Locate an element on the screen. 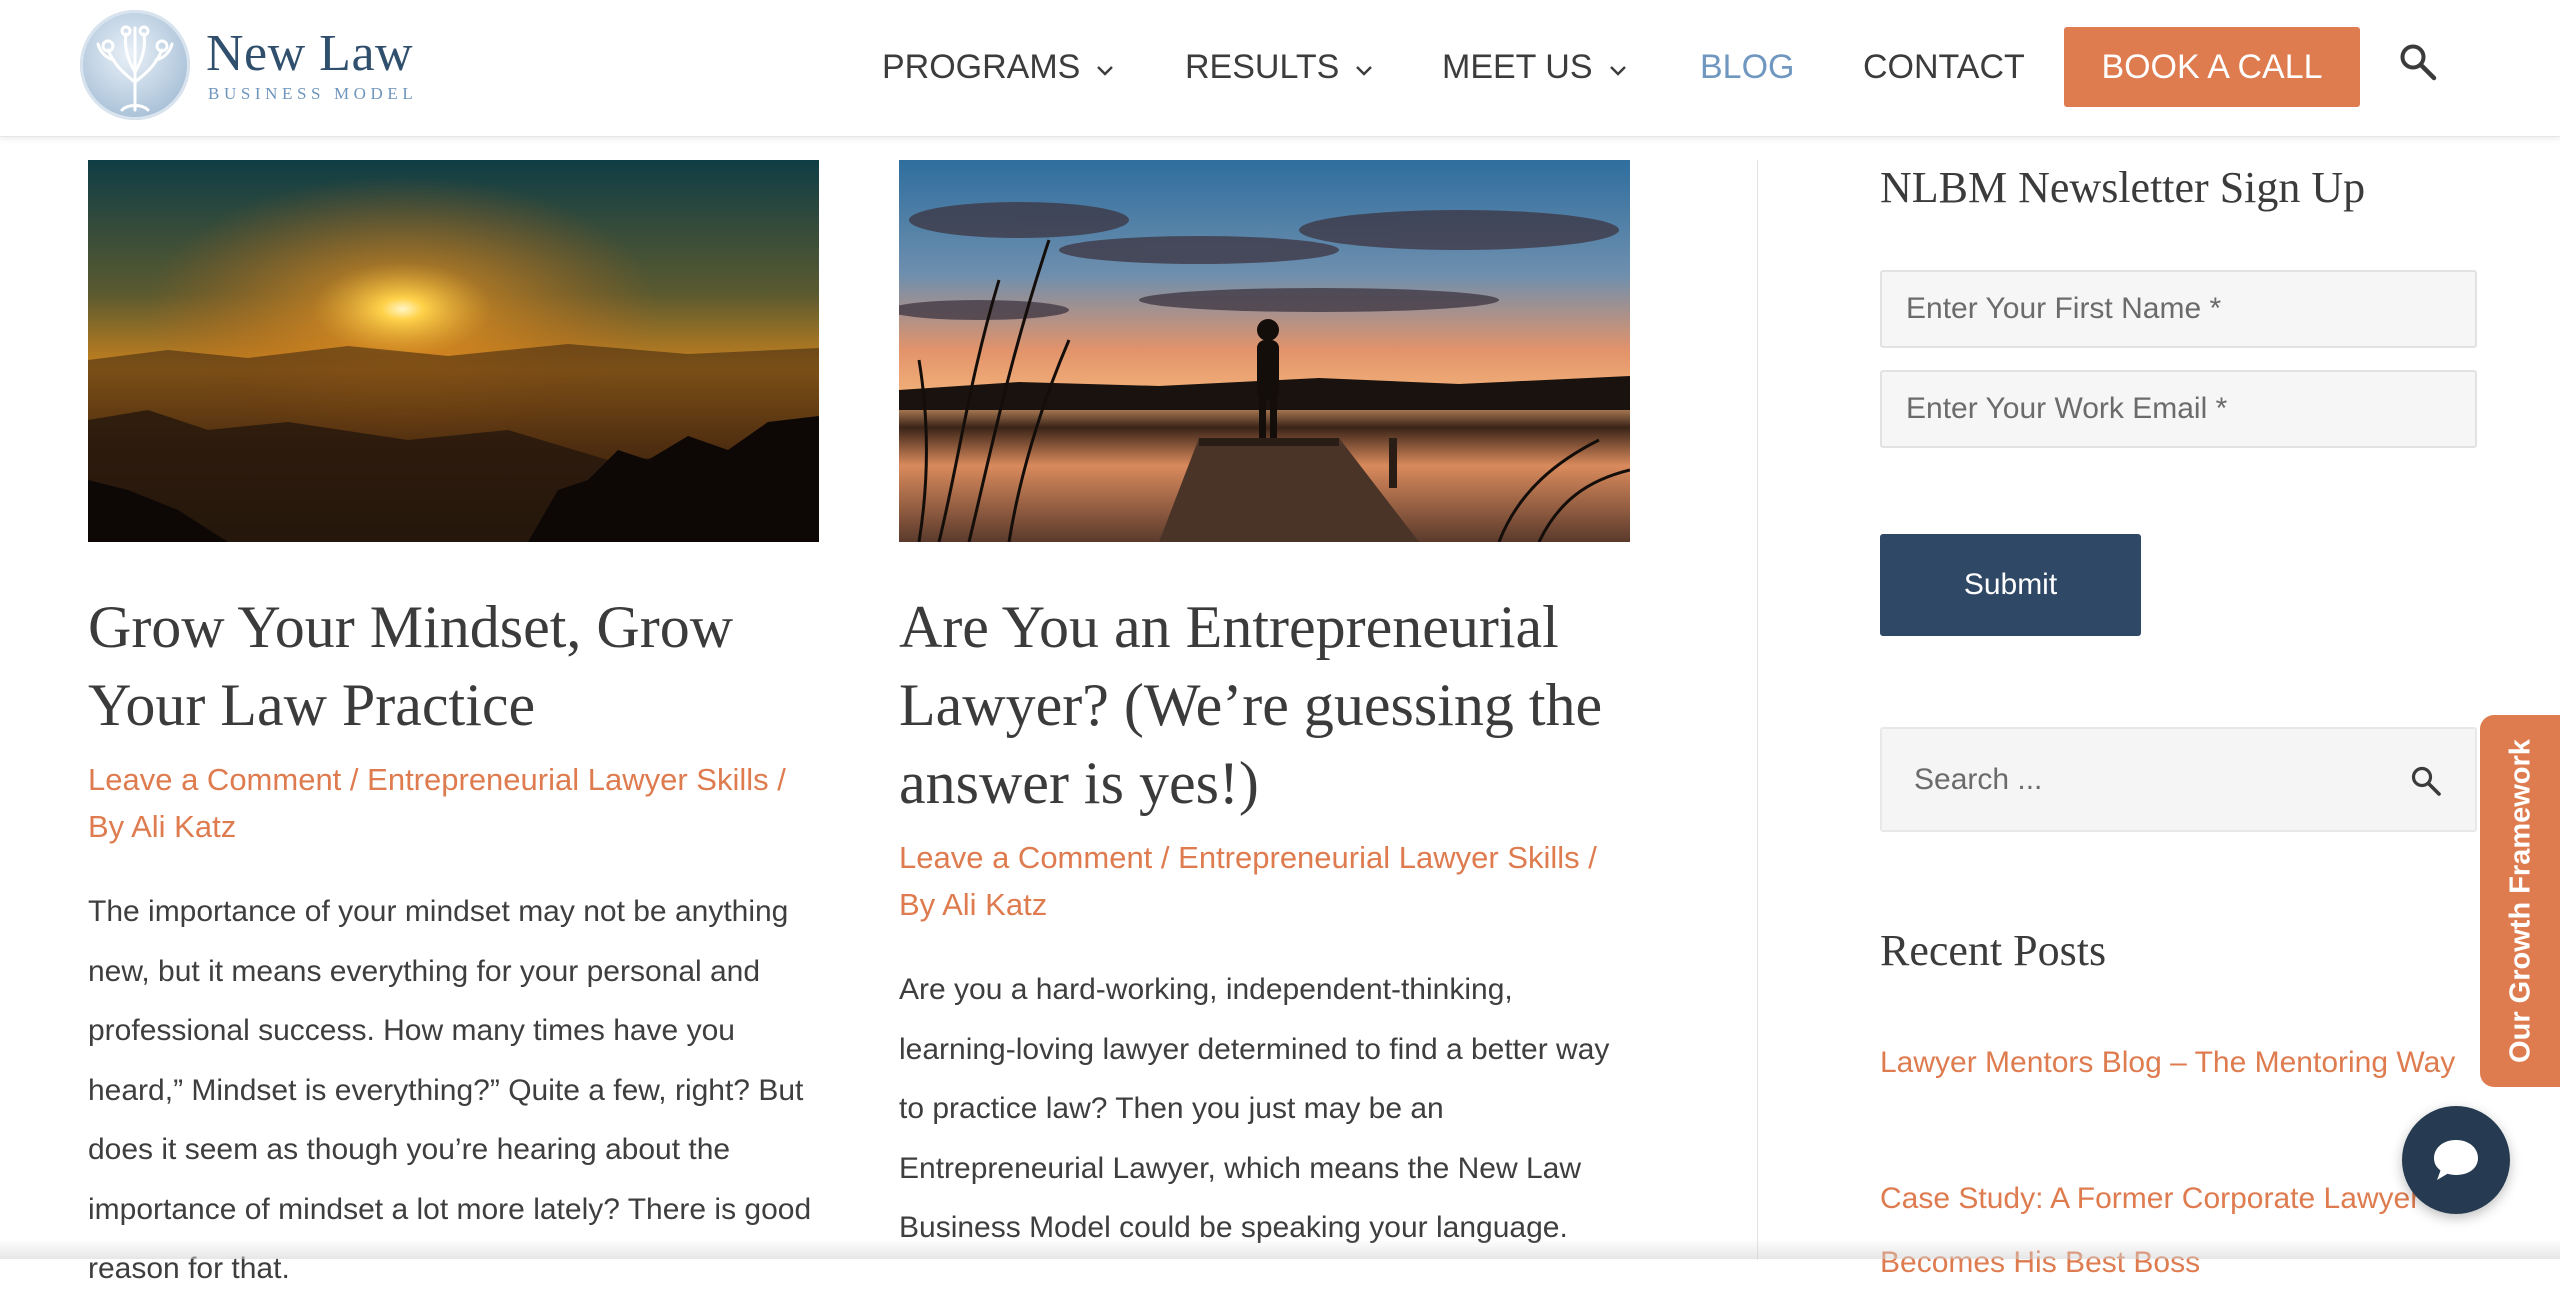  nav-contact-label: CONTACT is located at coordinates (1944, 67).